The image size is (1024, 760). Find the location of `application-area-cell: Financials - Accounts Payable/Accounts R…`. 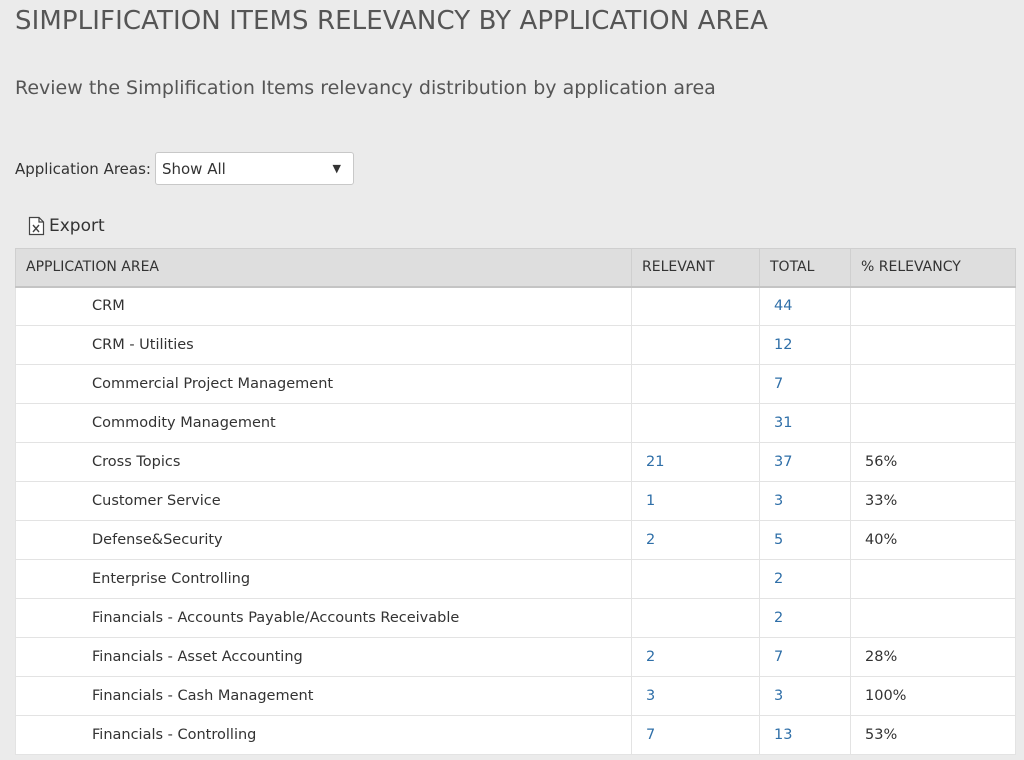

application-area-cell: Financials - Accounts Payable/Accounts R… is located at coordinates (323, 618).